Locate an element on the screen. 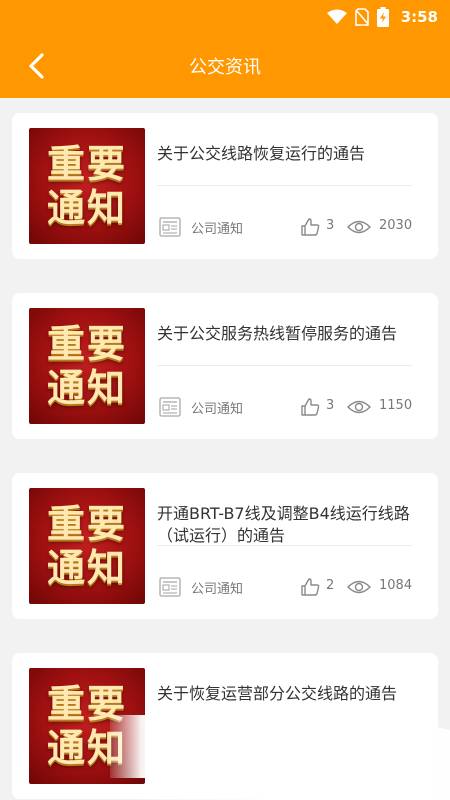 The height and width of the screenshot is (800, 450). notice-meta: 公司通知 3 1150 is located at coordinates (285, 407).